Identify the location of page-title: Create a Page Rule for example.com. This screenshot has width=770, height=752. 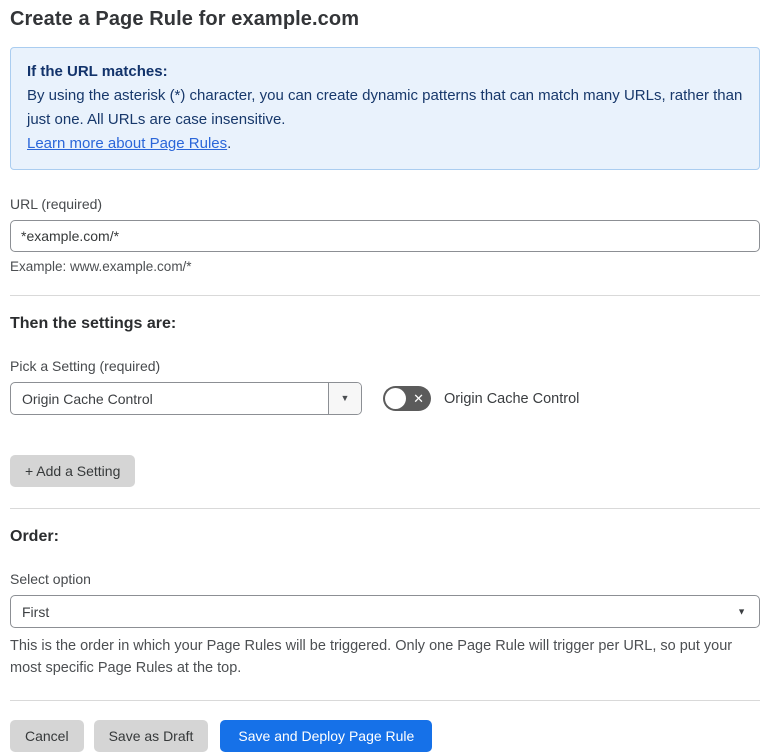
(185, 19).